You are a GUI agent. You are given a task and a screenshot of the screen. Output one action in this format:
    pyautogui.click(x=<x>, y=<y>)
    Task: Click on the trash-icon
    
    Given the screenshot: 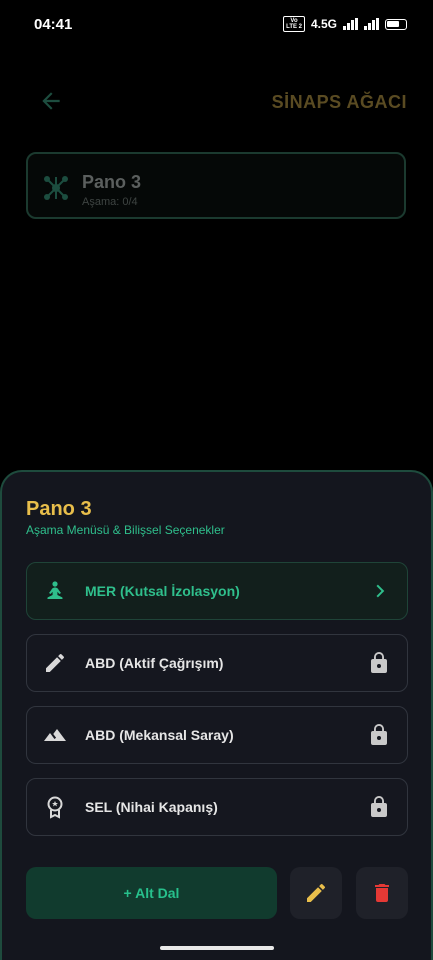 What is the action you would take?
    pyautogui.click(x=382, y=893)
    